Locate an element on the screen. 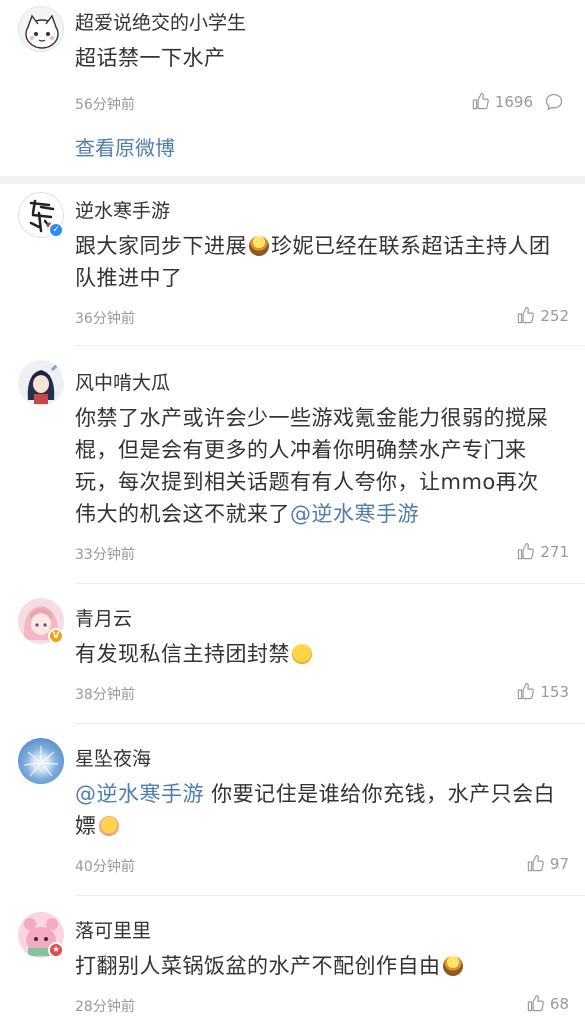  like-button: 68 is located at coordinates (547, 1003).